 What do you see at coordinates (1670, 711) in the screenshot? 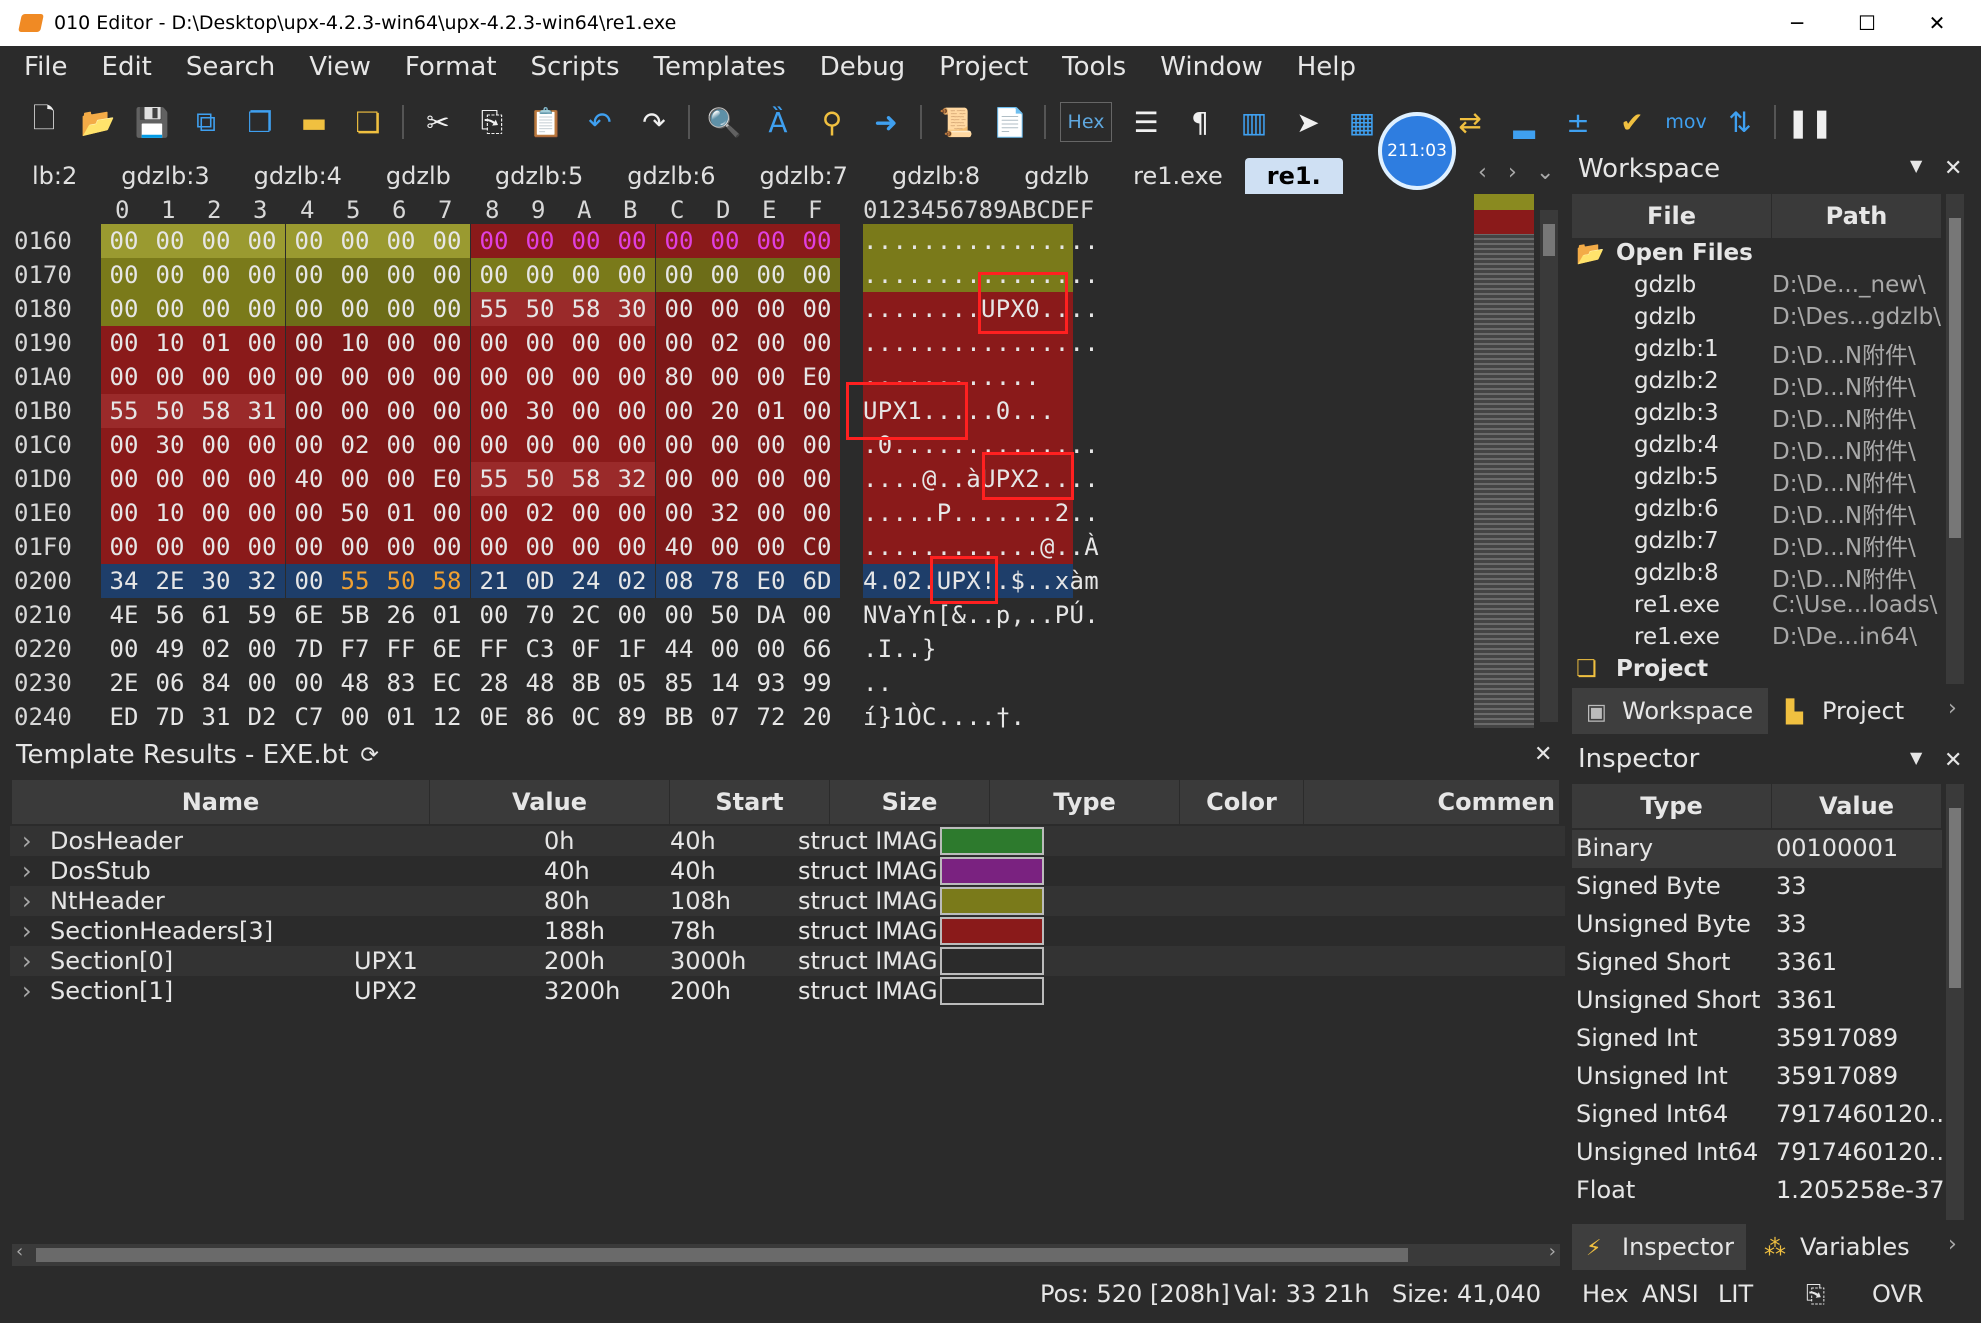
I see `tab-workspace: ▣ Workspace` at bounding box center [1670, 711].